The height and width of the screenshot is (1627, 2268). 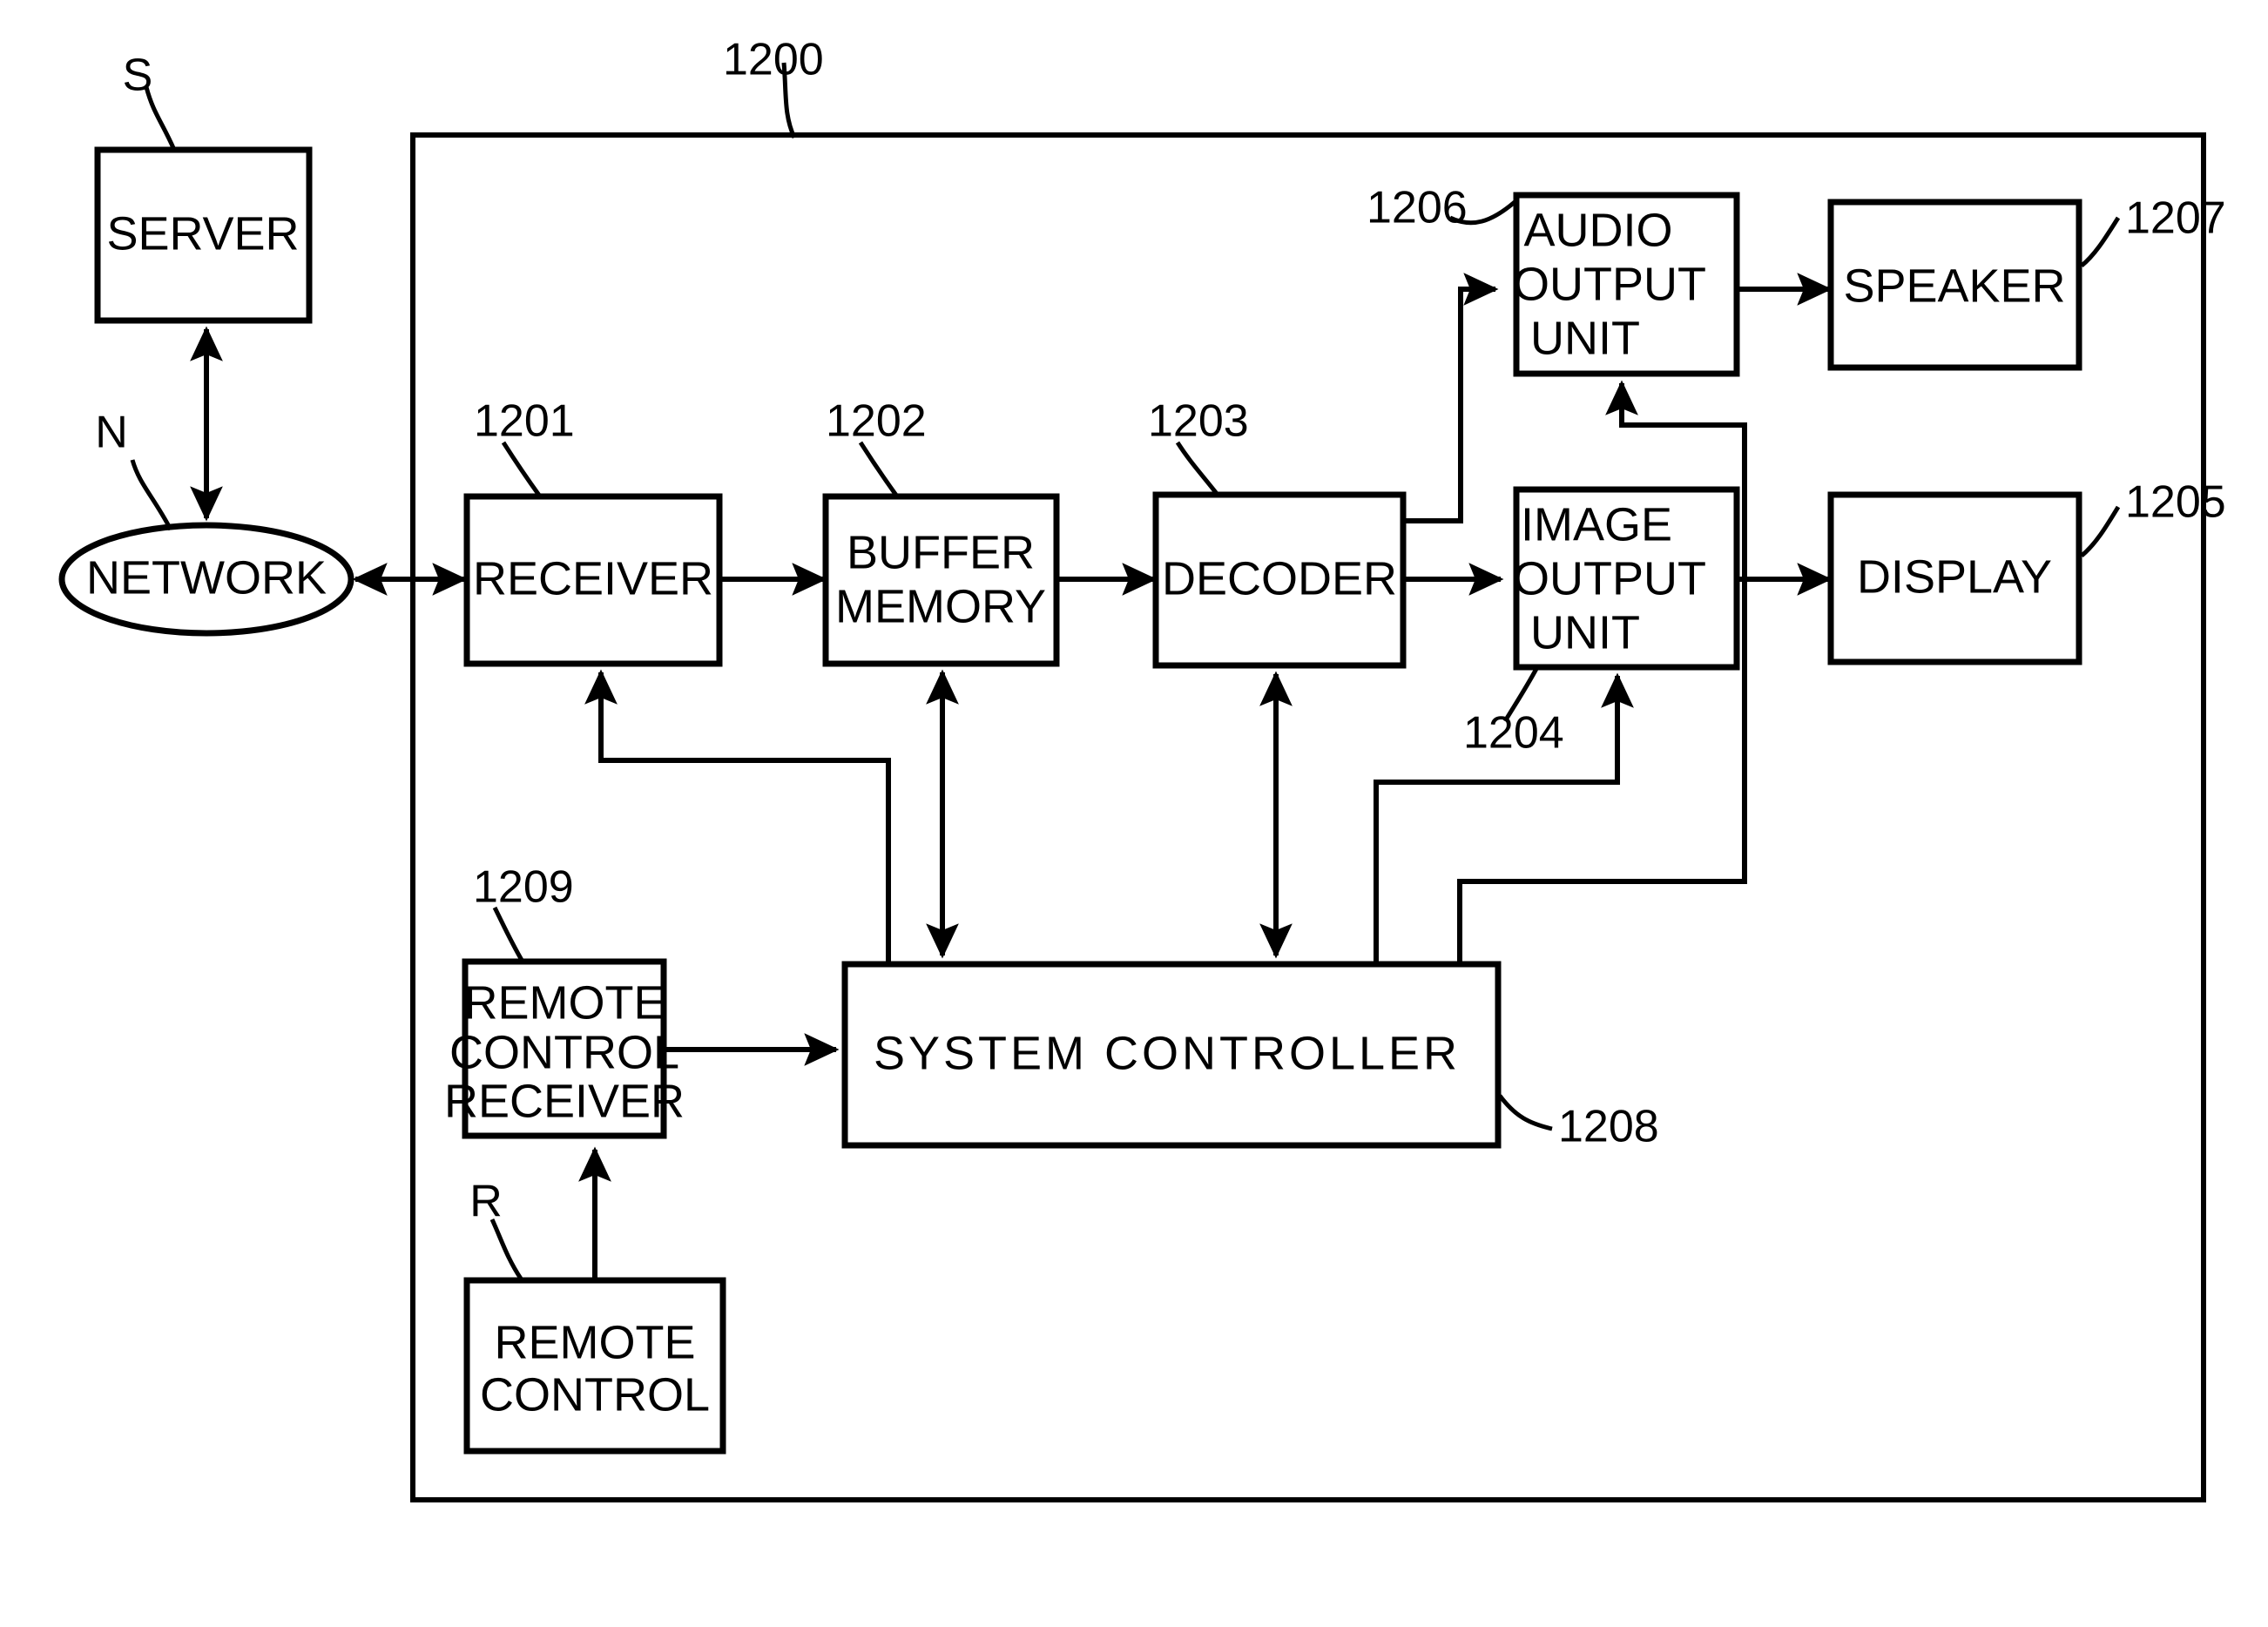 I want to click on wire-syscontroller-audio-output, so click(x=1602, y=672).